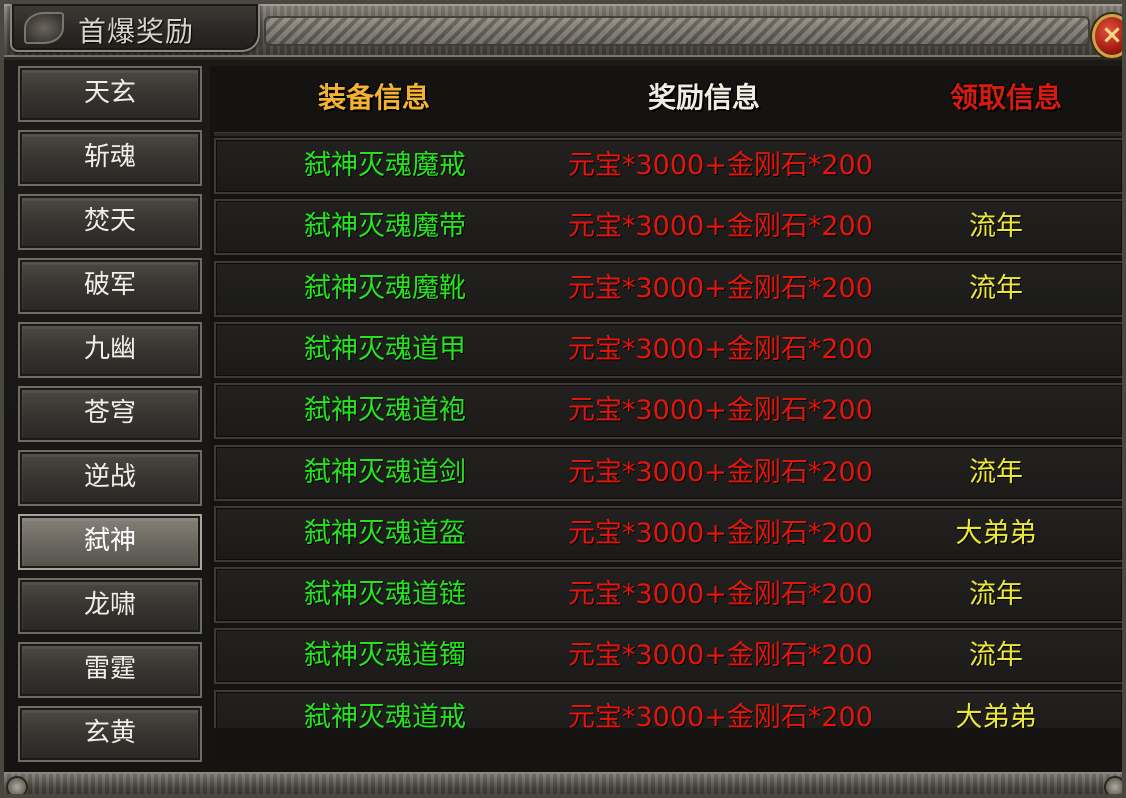 This screenshot has height=798, width=1126. I want to click on title-tab: 首爆奖励, so click(135, 28).